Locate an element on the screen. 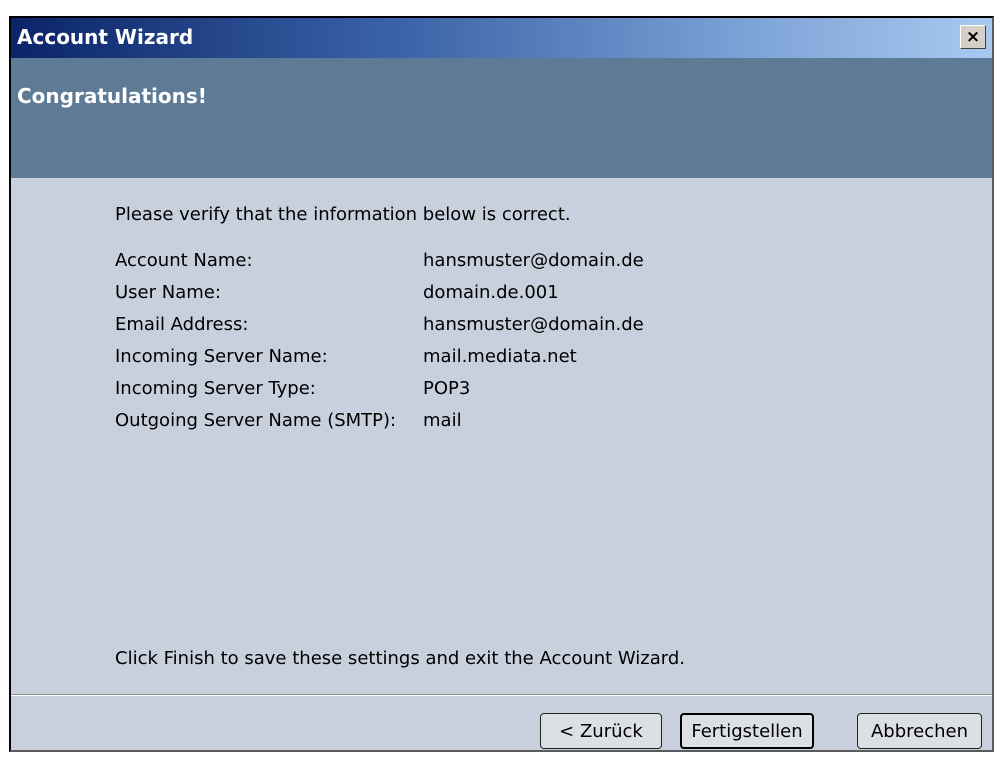 The height and width of the screenshot is (767, 1002). info-row-email-address: Email Address: hansmuster@domain.de is located at coordinates (379, 330).